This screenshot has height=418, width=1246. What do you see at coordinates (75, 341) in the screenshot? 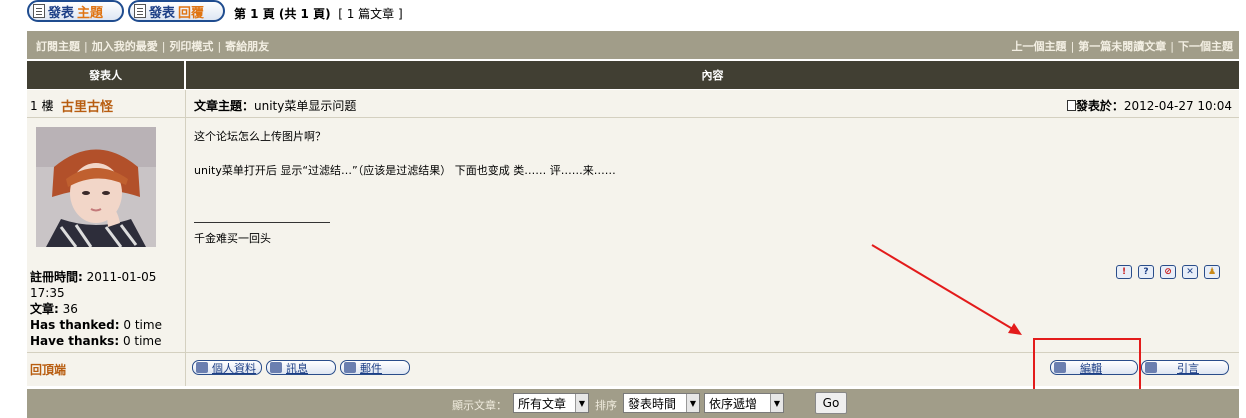
I see `thanks-label: Have thanks:` at bounding box center [75, 341].